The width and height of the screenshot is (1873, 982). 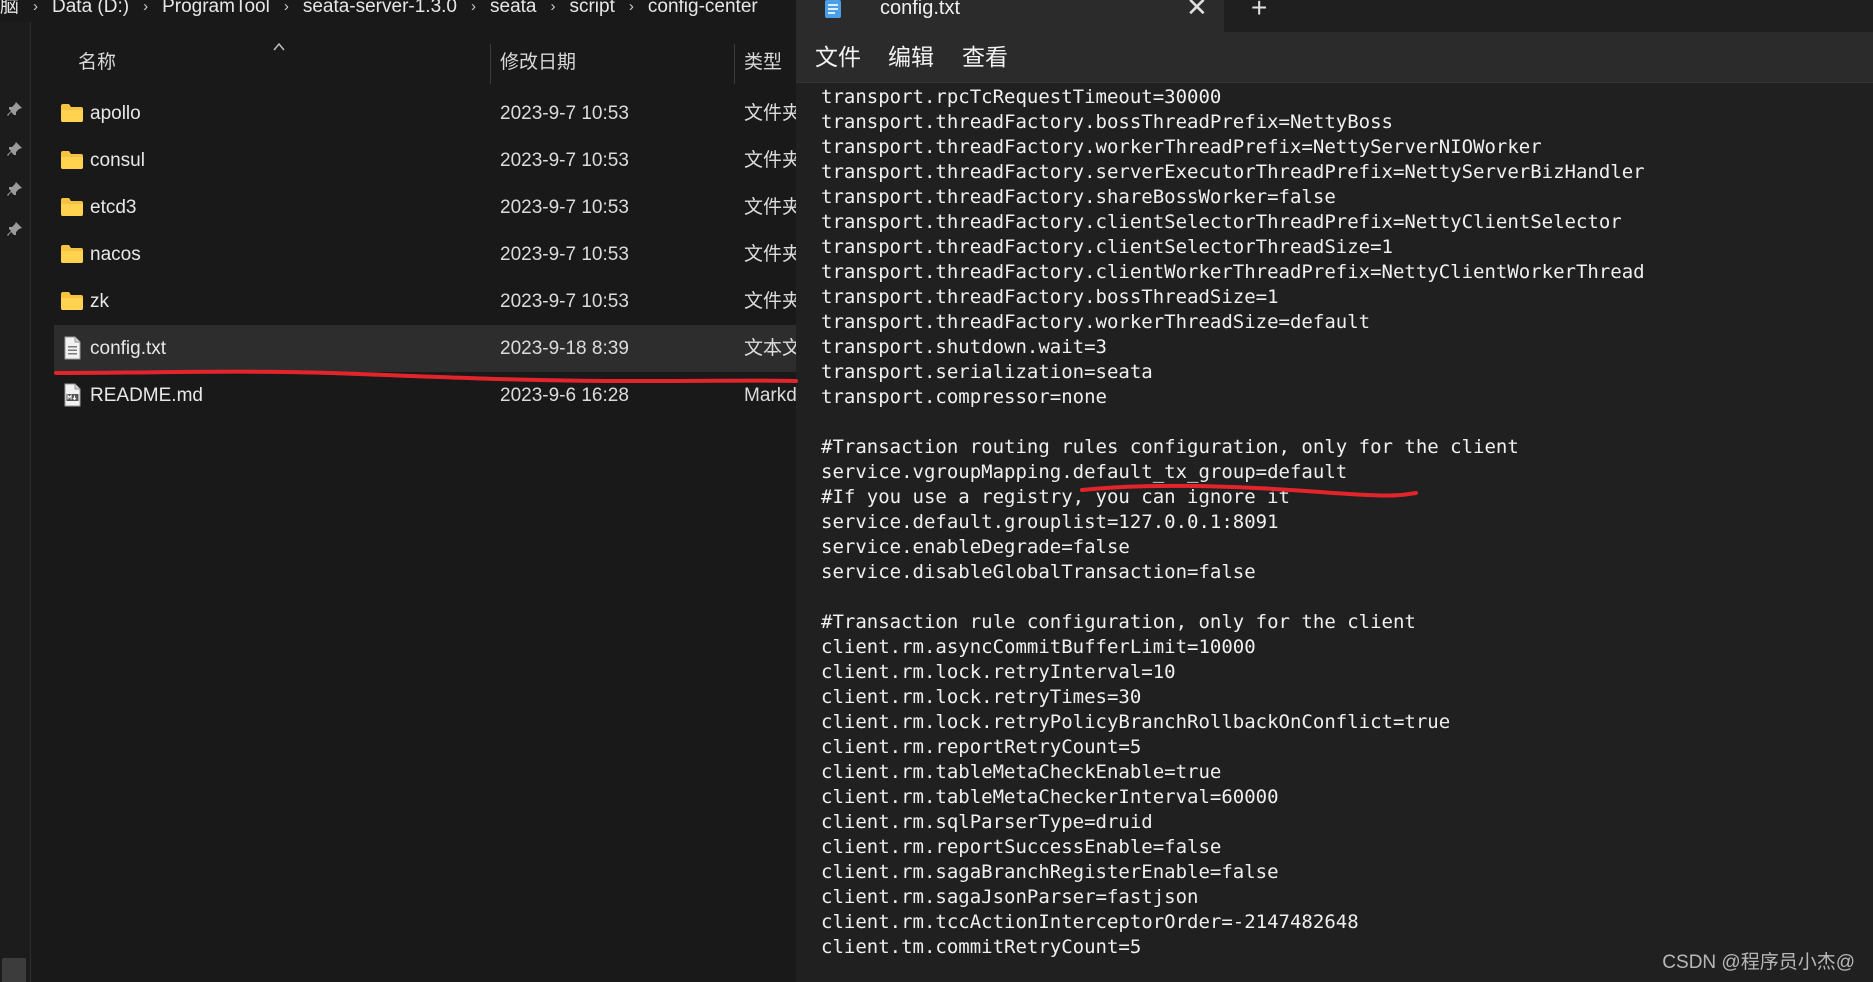 I want to click on code-line: service.enableDegrade=false, so click(x=1233, y=547).